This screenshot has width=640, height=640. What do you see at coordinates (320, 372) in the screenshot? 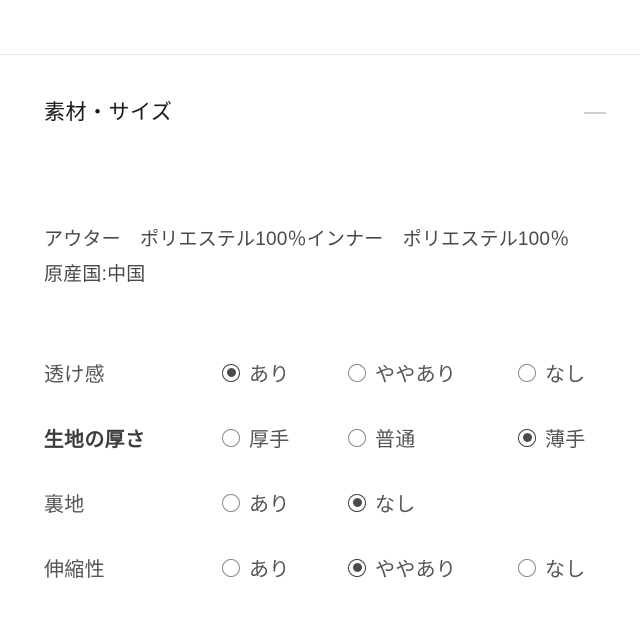
I see `attribute-row: 透け感 あり ややあり なし` at bounding box center [320, 372].